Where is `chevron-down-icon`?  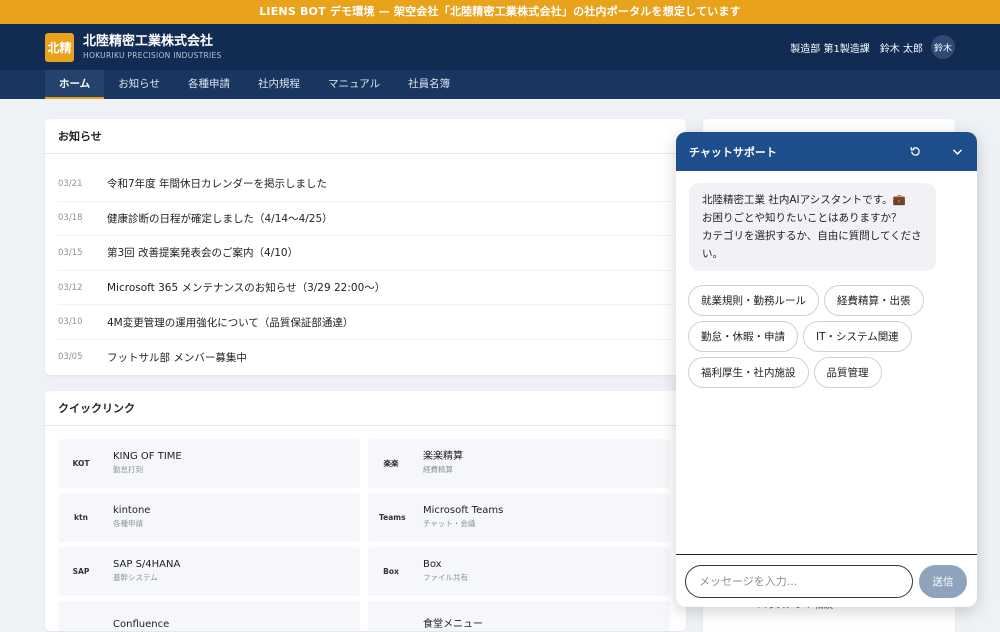
chevron-down-icon is located at coordinates (957, 152).